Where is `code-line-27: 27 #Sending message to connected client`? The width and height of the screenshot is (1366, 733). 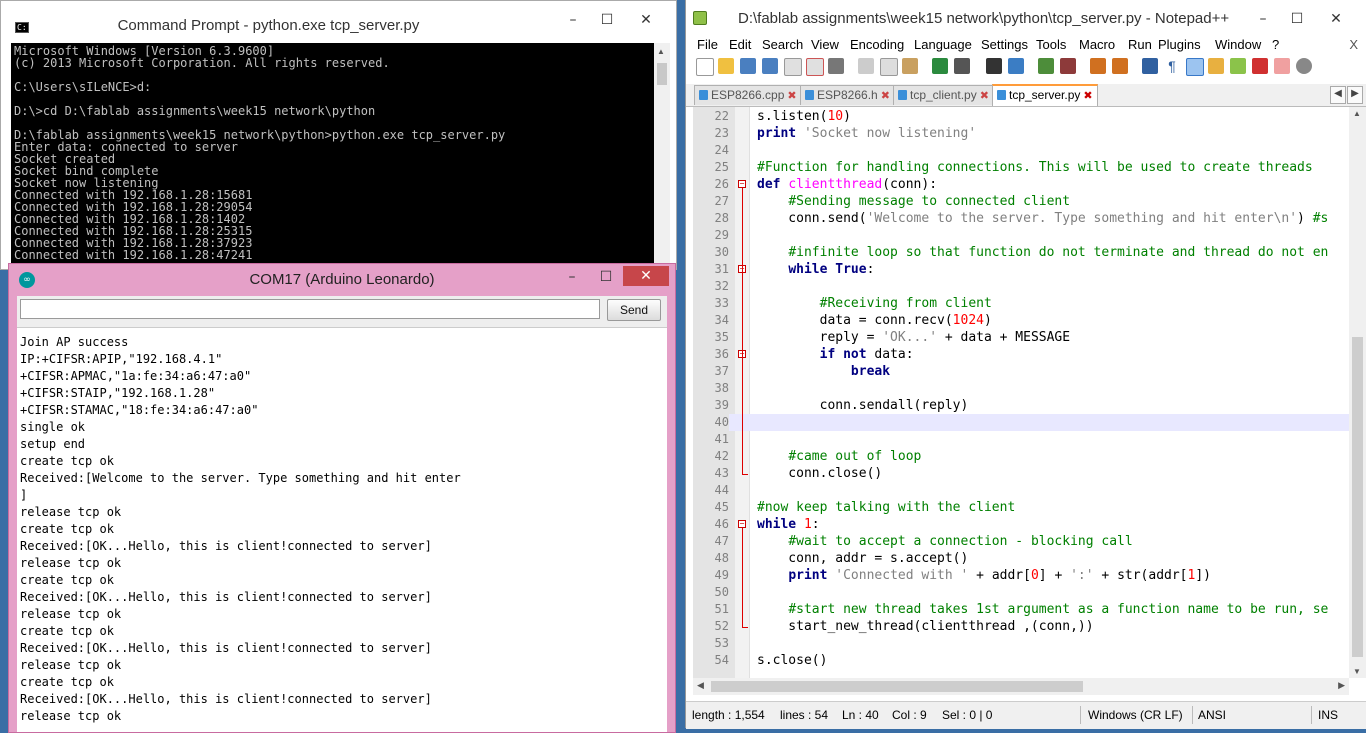
code-line-27: 27 #Sending message to connected client is located at coordinates (1021, 201).